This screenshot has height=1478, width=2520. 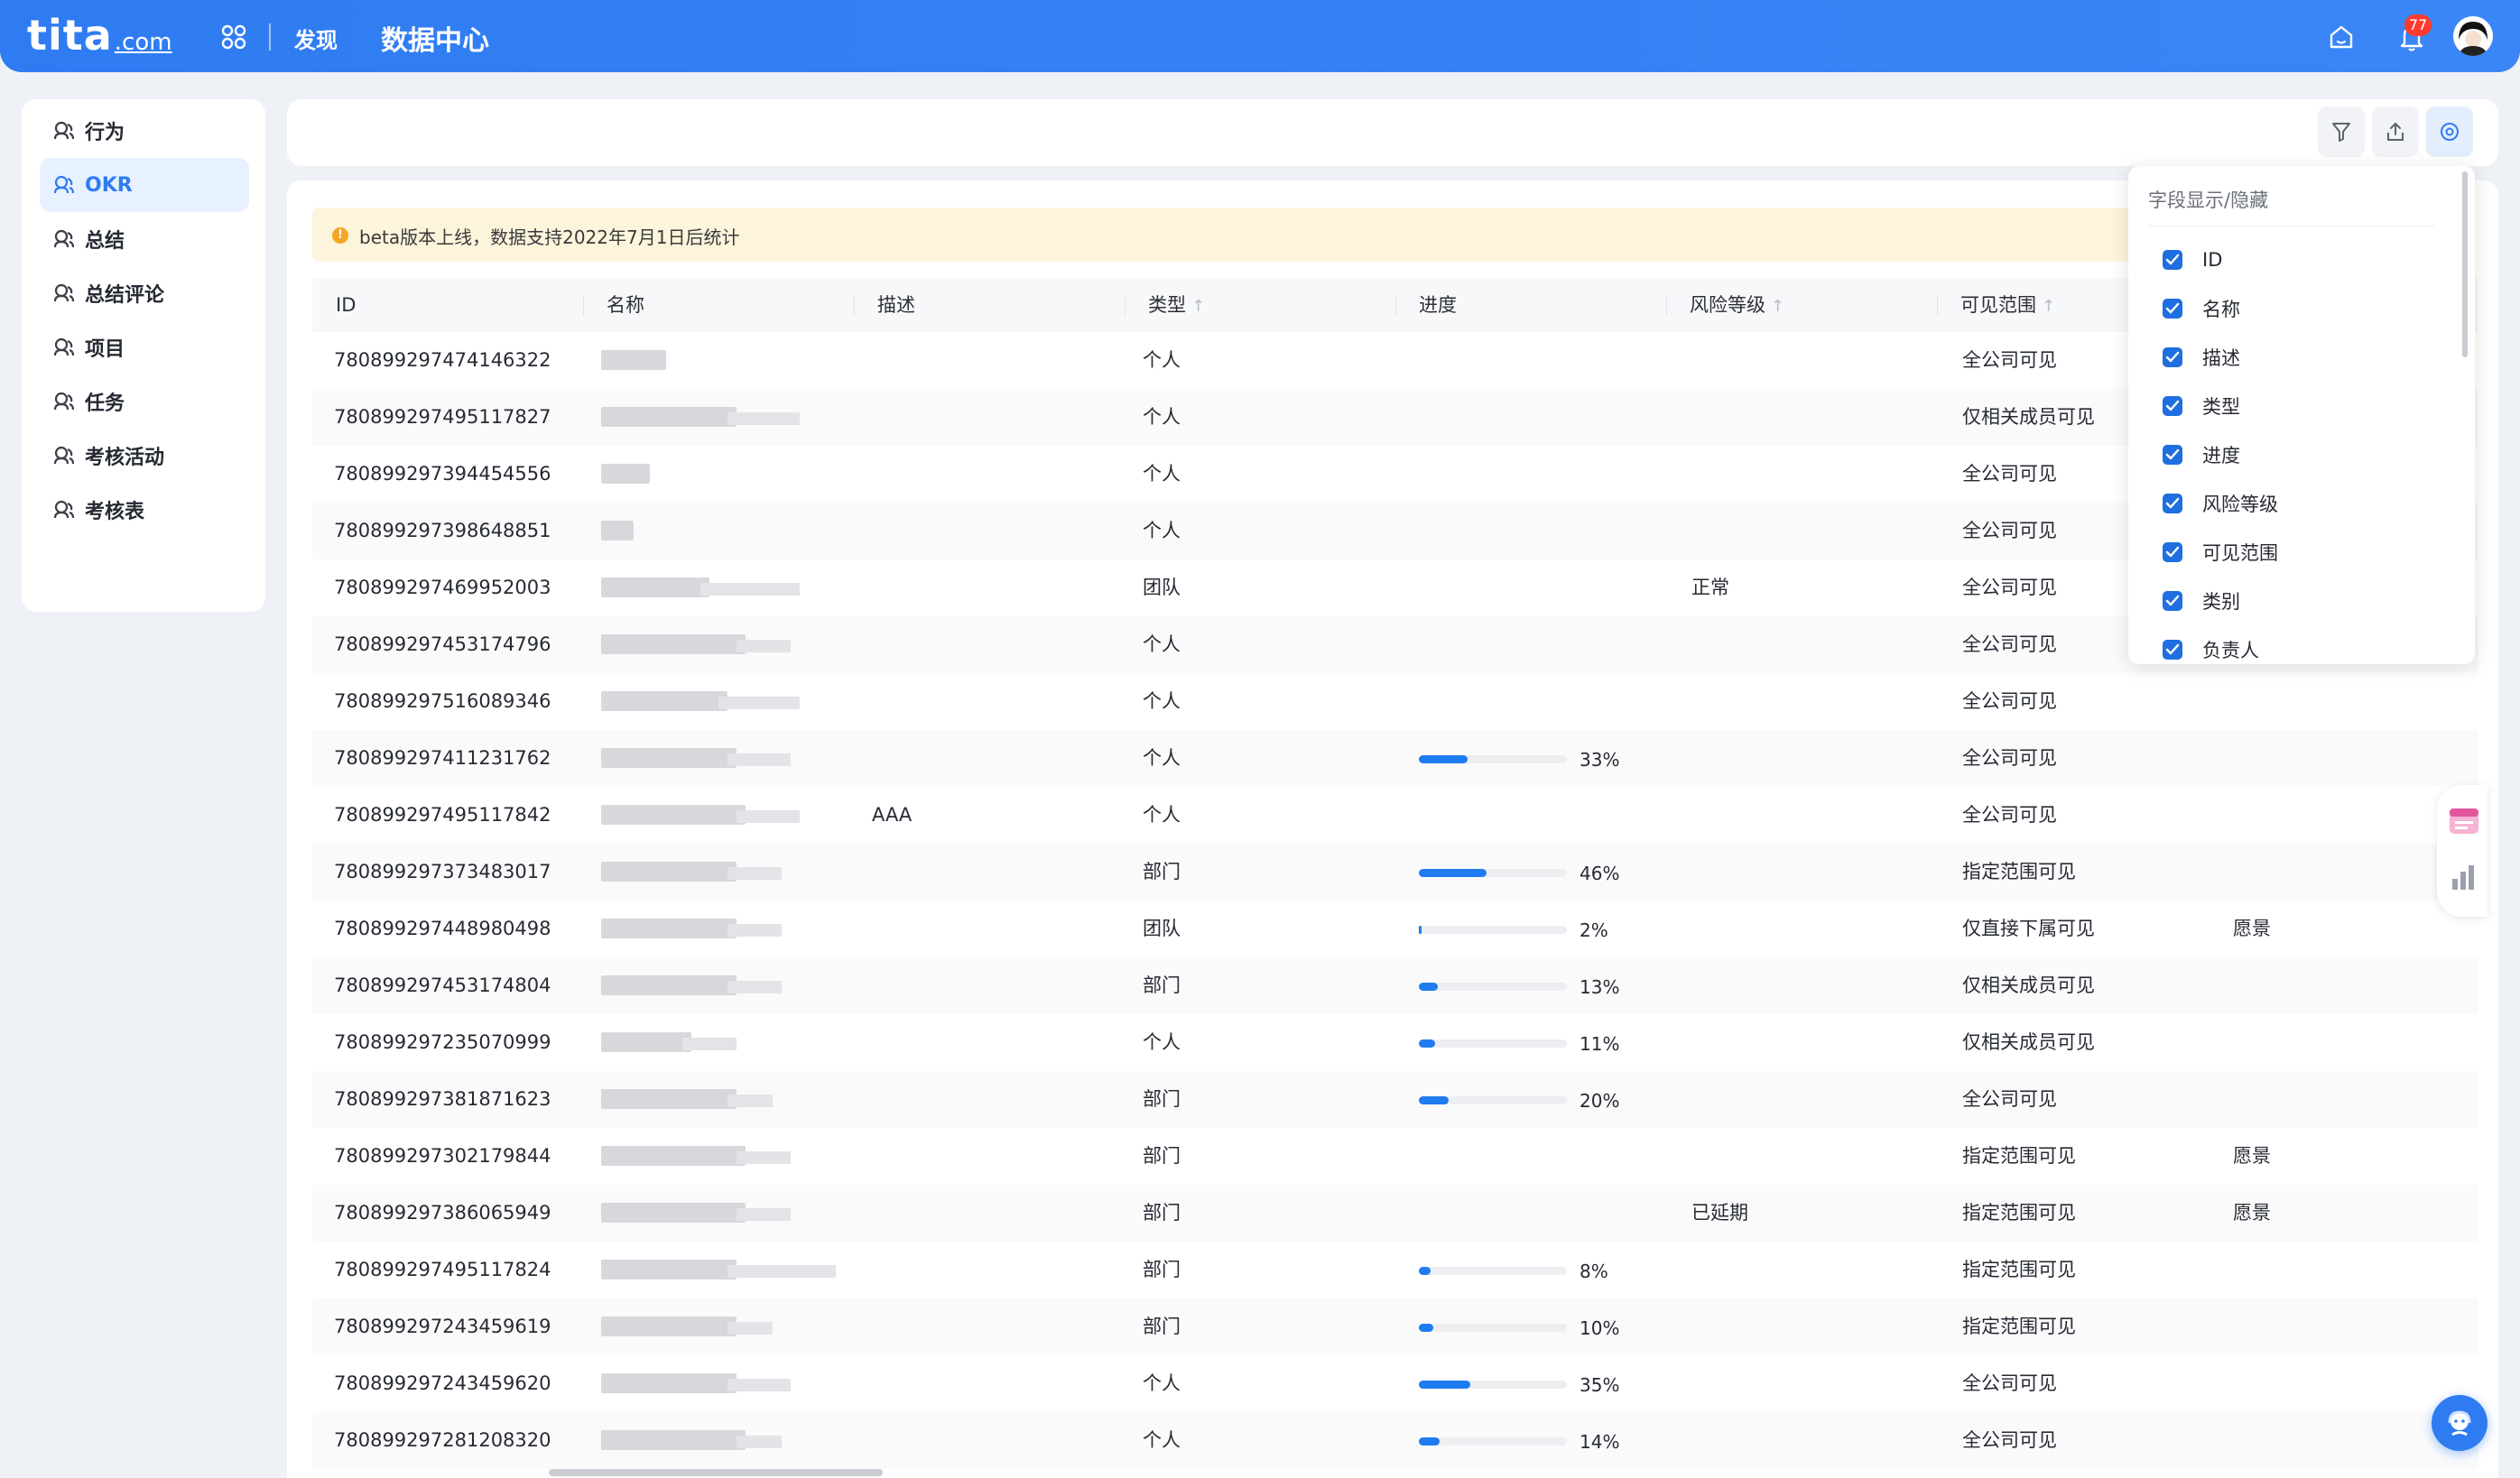 I want to click on table-row: 780899297495117824 部门 8% 指定范围可见, so click(x=1395, y=1270).